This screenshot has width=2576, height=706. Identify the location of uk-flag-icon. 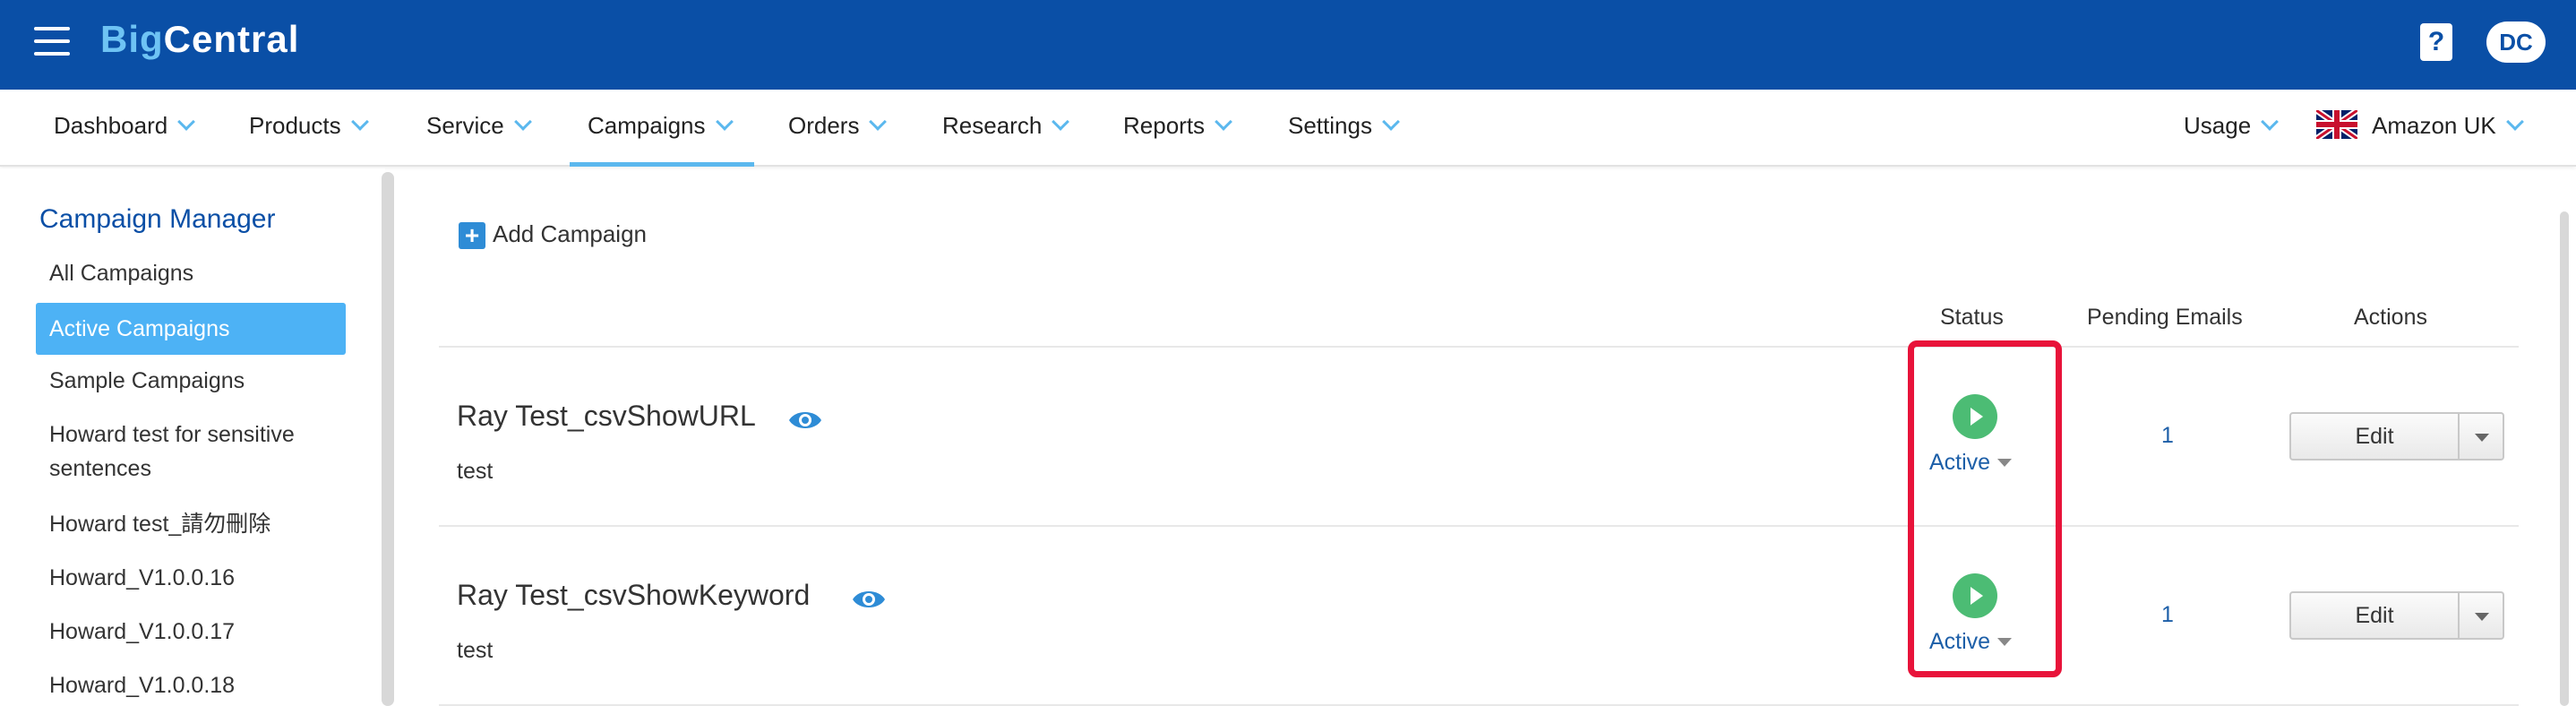
(2336, 124).